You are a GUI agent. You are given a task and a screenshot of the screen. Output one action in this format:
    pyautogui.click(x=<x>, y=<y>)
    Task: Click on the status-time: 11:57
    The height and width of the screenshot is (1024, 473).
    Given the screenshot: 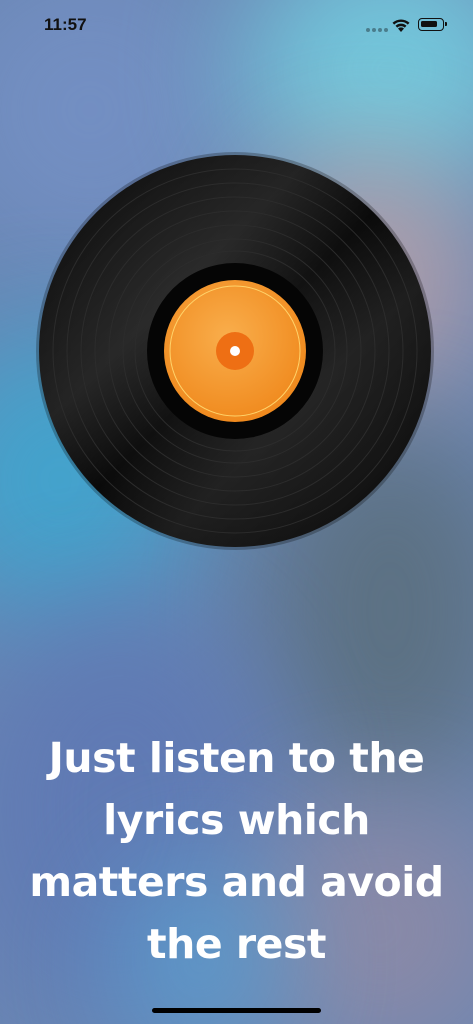 What is the action you would take?
    pyautogui.click(x=65, y=24)
    